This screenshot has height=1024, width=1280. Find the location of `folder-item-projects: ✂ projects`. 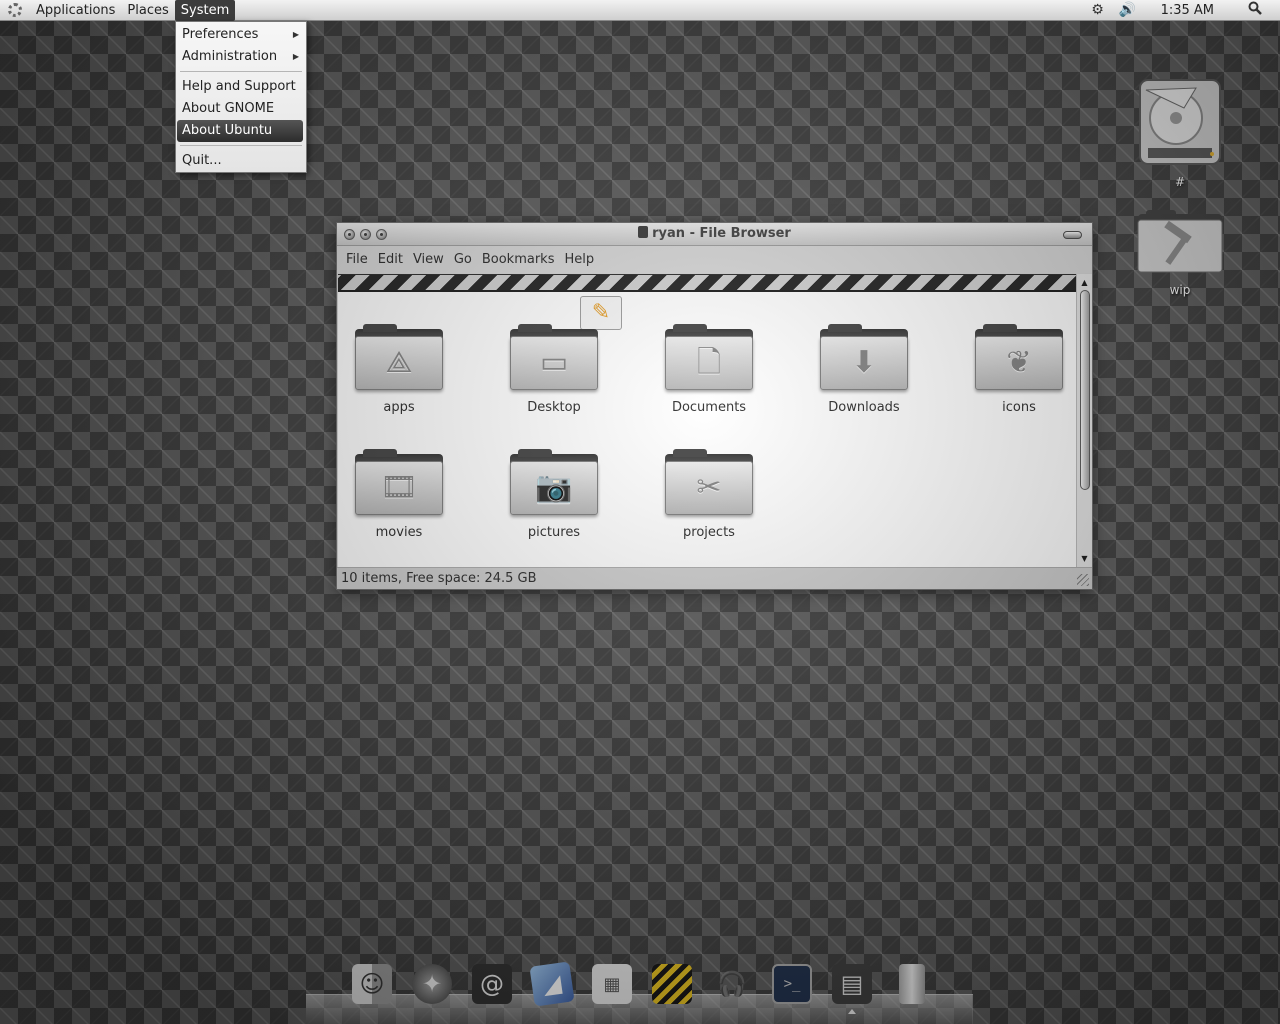

folder-item-projects: ✂ projects is located at coordinates (709, 494).